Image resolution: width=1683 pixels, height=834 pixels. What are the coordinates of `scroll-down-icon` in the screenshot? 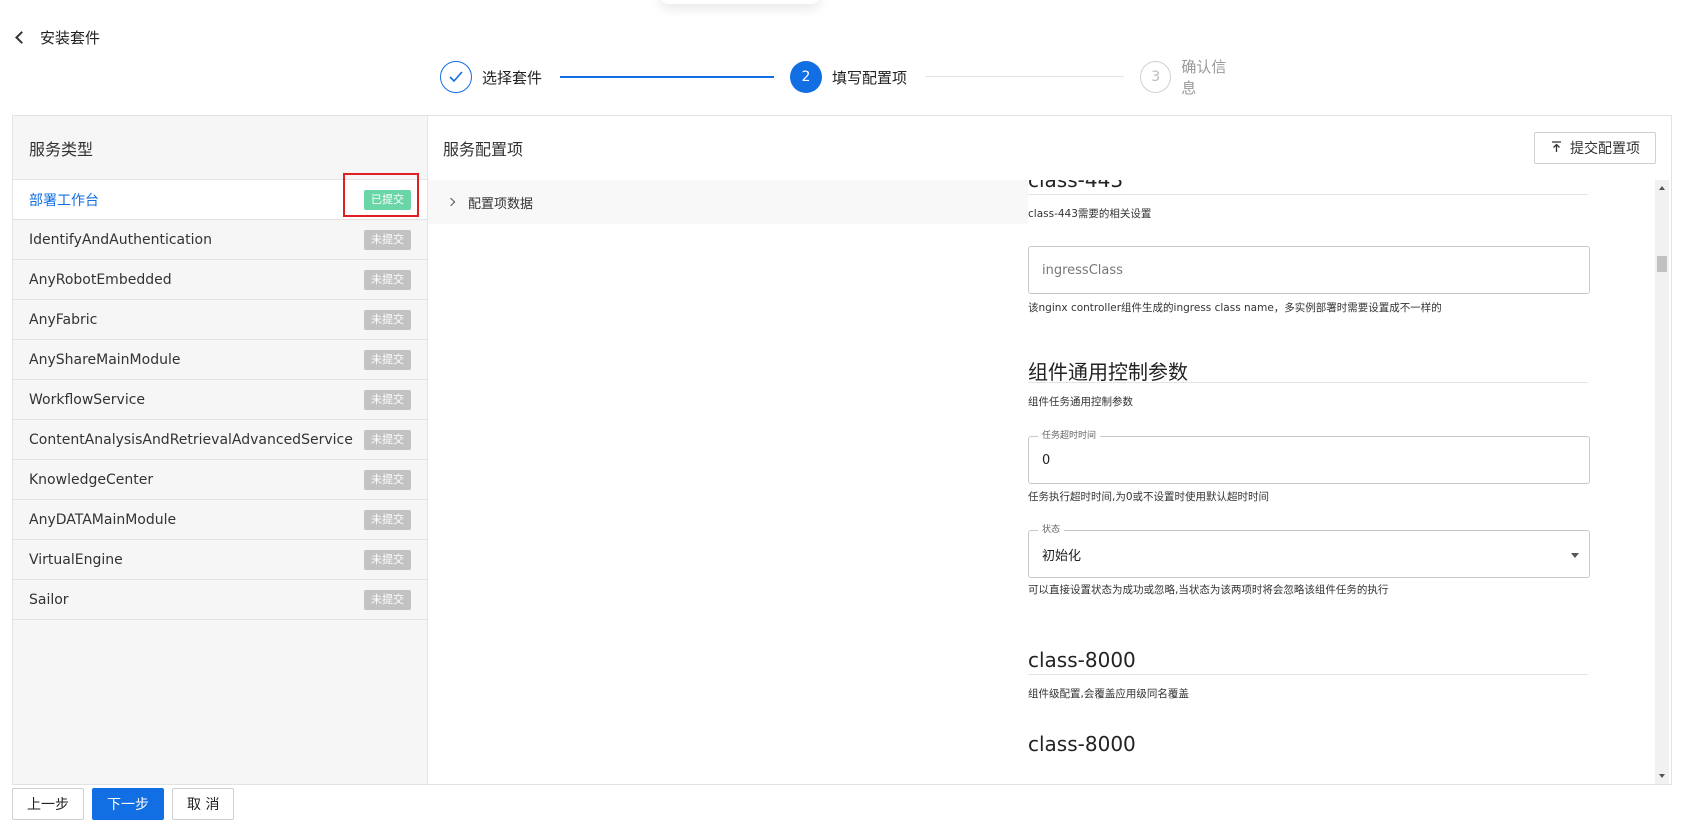 It's located at (1662, 776).